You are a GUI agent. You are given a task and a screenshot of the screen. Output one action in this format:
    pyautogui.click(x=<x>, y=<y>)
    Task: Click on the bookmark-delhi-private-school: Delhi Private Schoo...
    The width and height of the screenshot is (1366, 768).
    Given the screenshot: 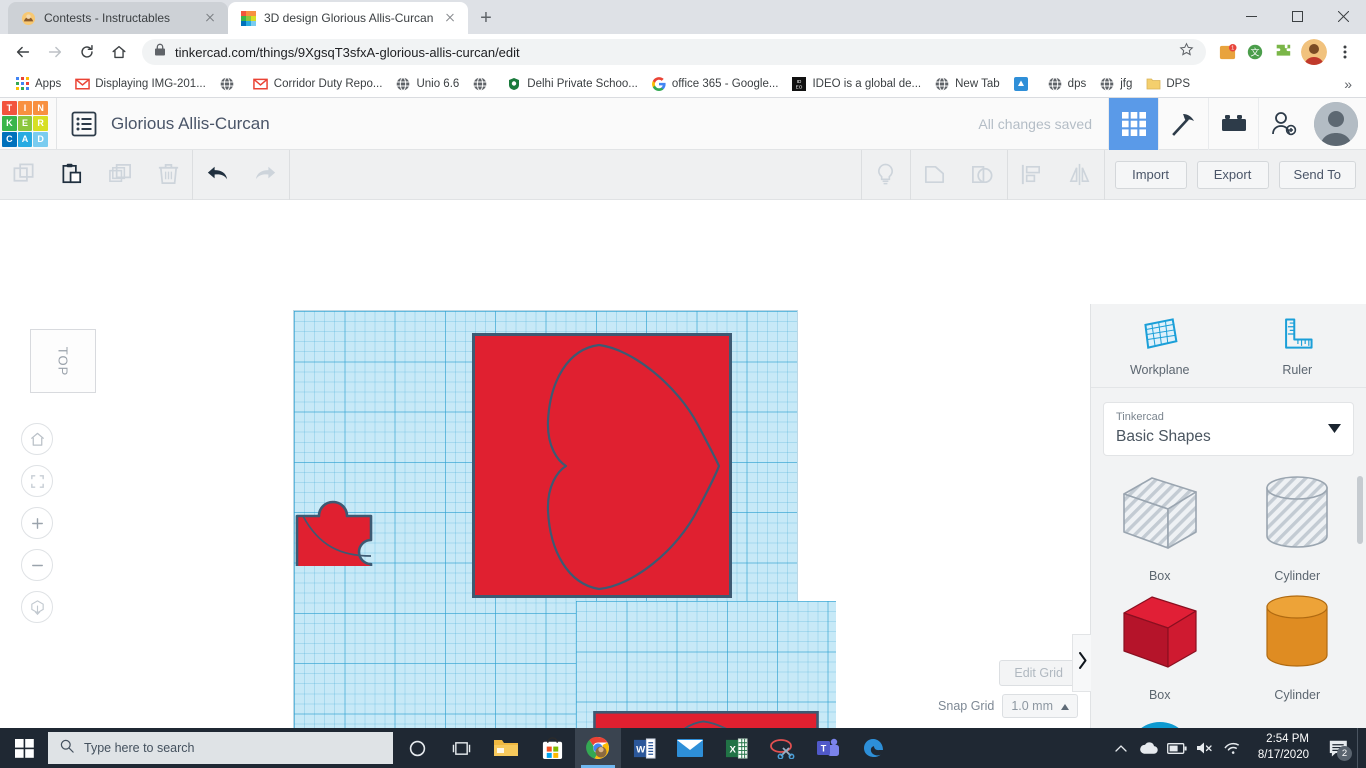 What is the action you would take?
    pyautogui.click(x=572, y=84)
    